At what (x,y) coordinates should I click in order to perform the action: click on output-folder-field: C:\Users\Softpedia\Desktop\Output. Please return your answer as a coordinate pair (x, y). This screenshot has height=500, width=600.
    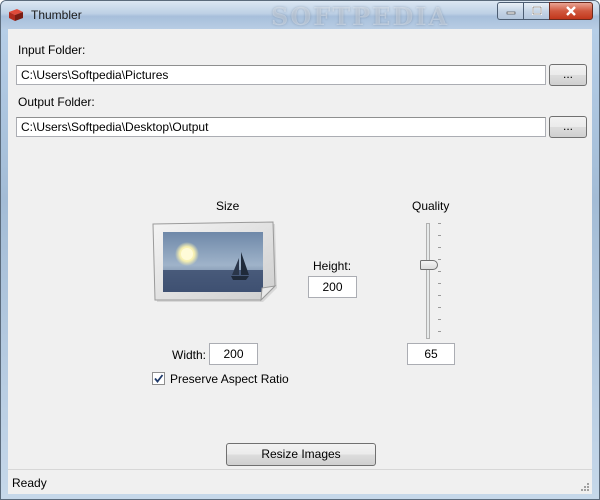
    Looking at the image, I should click on (281, 127).